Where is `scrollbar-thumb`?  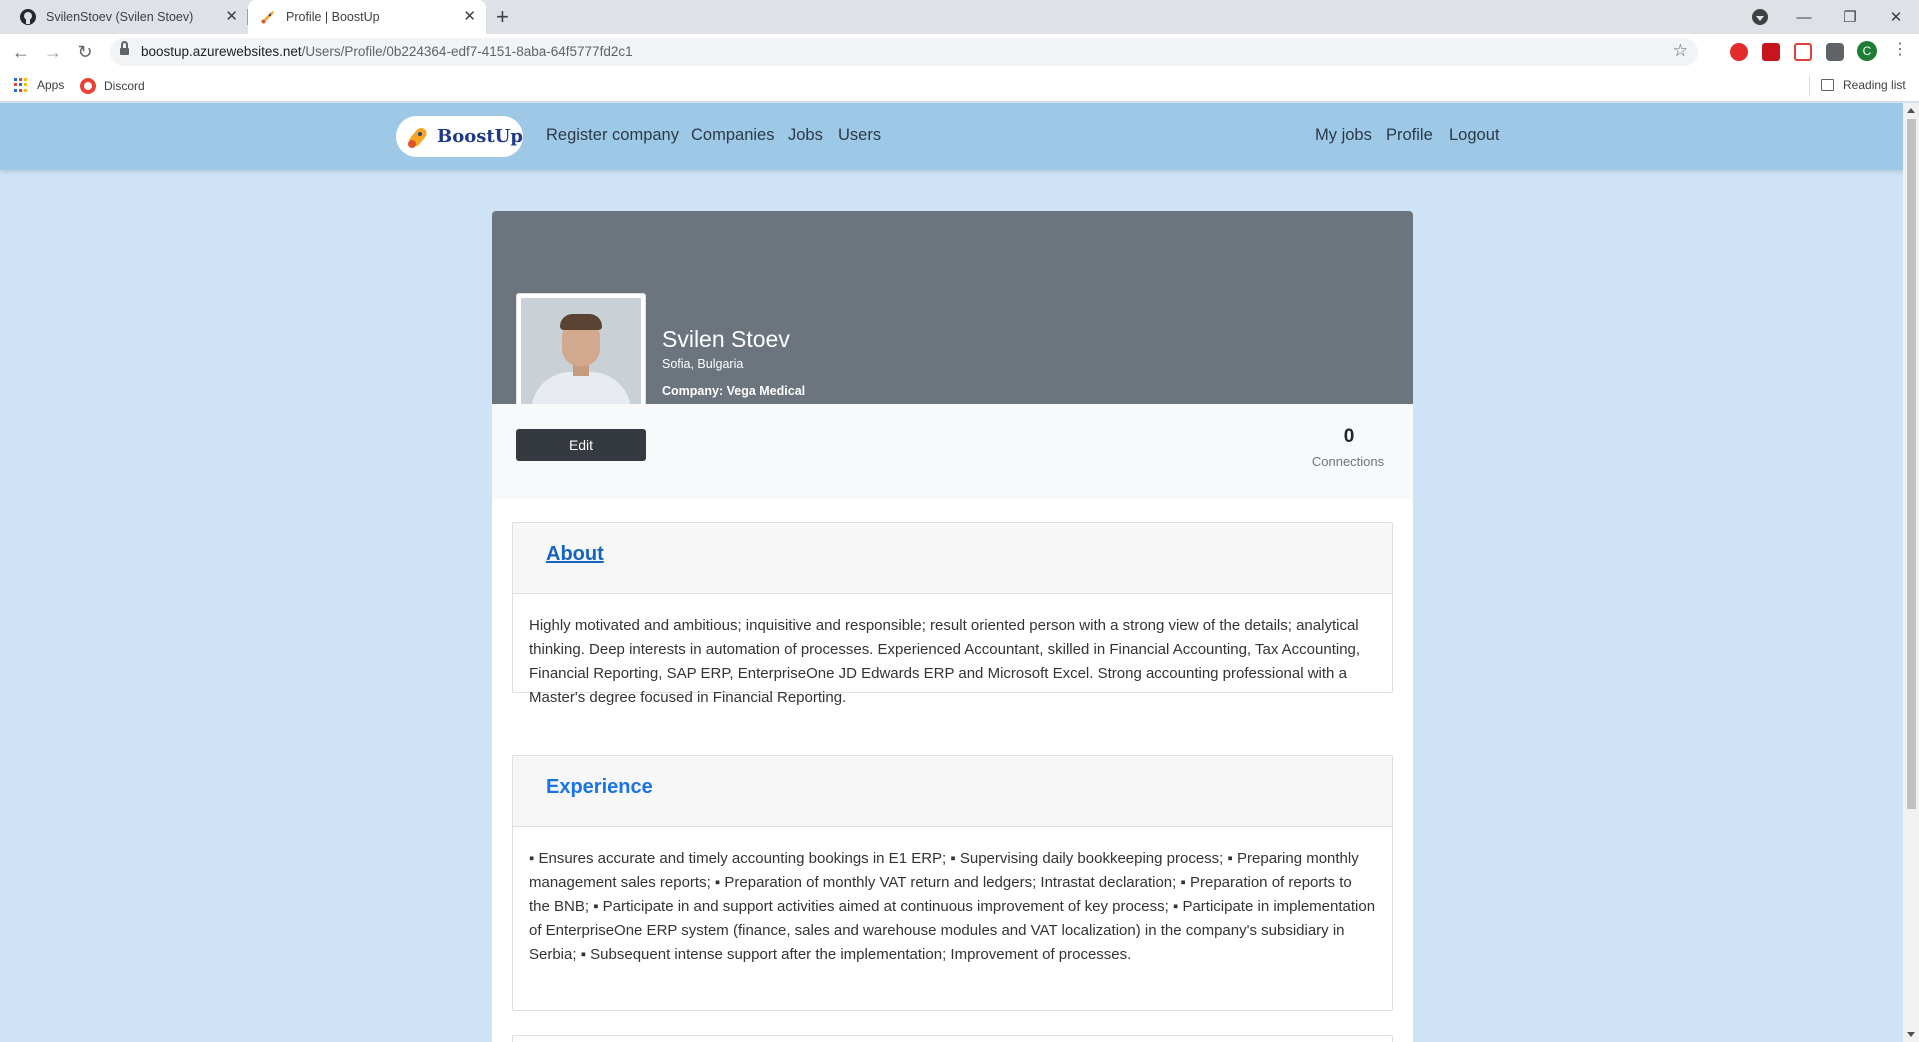
scrollbar-thumb is located at coordinates (1911, 464).